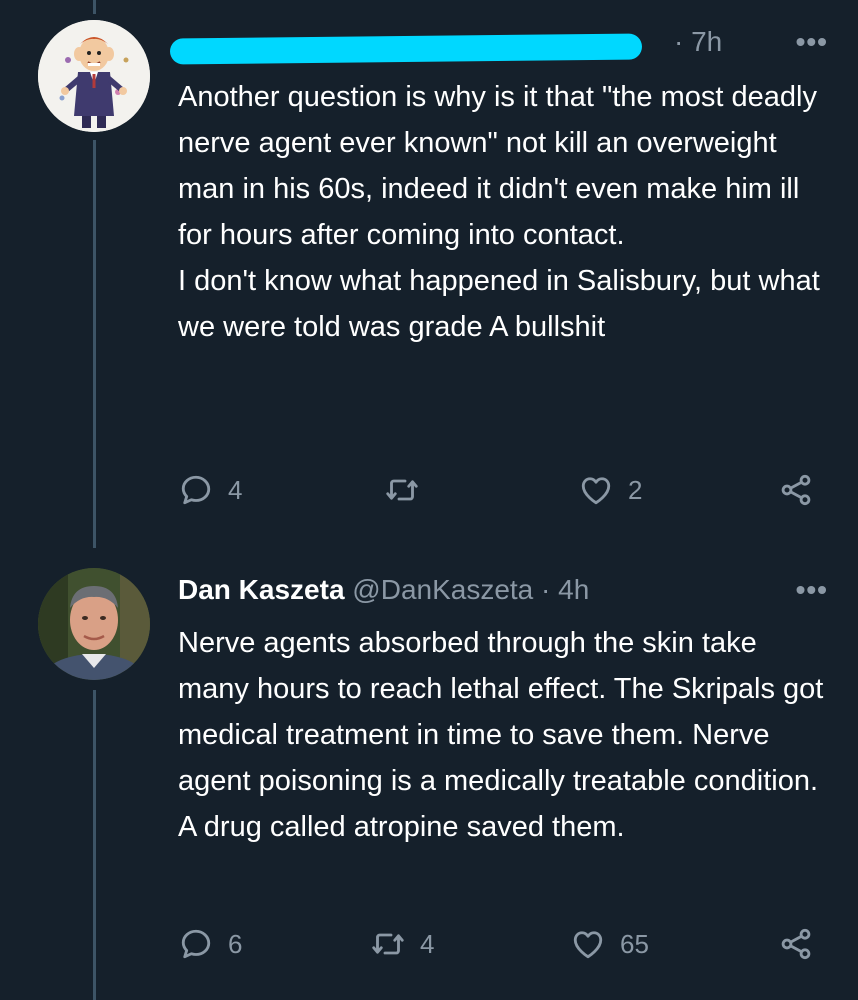 This screenshot has height=1000, width=858. I want to click on like-count: 65, so click(634, 943).